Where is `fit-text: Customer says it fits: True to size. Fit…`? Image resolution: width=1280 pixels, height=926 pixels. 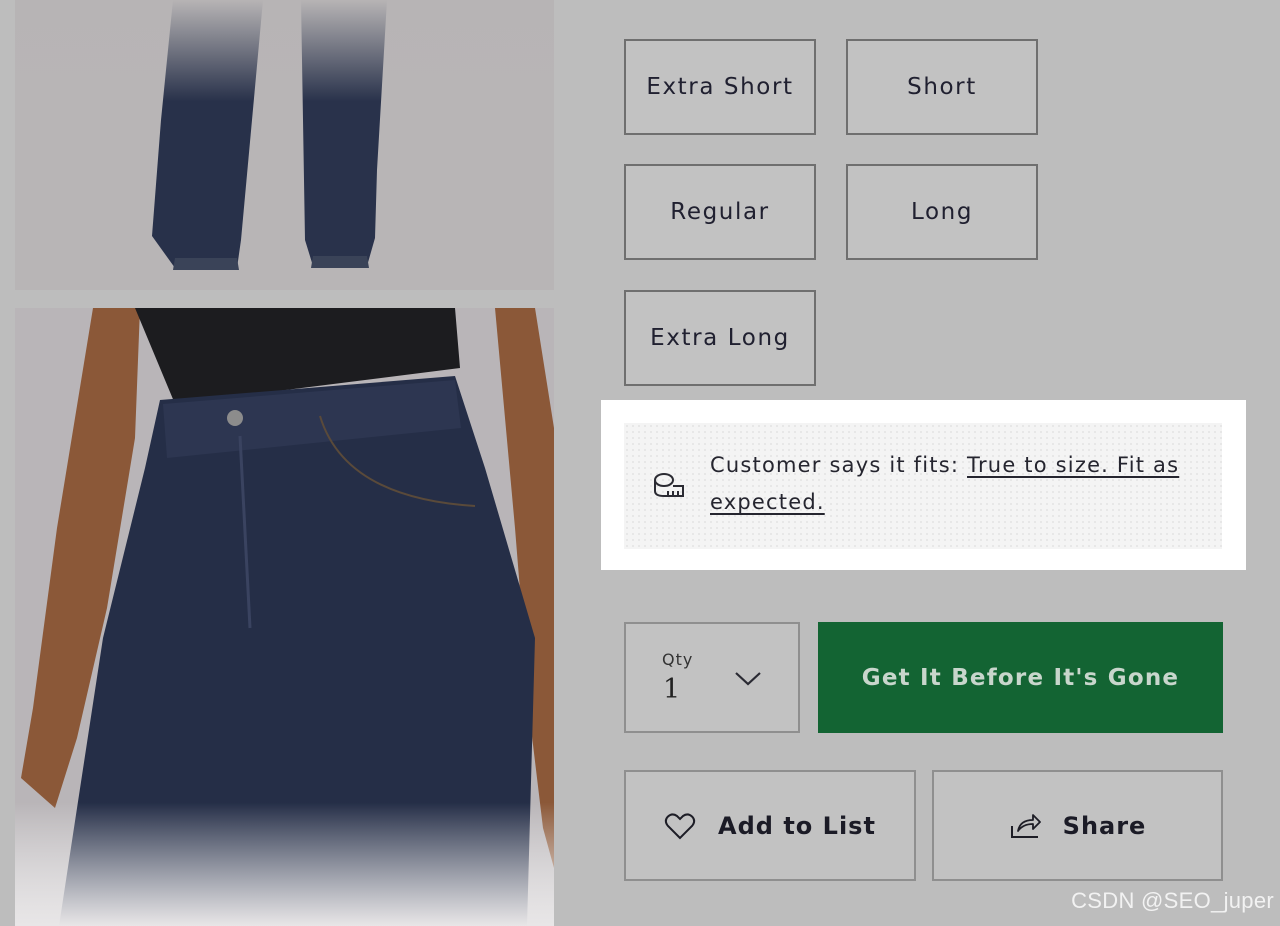
fit-text: Customer says it fits: True to size. Fit… is located at coordinates (960, 484).